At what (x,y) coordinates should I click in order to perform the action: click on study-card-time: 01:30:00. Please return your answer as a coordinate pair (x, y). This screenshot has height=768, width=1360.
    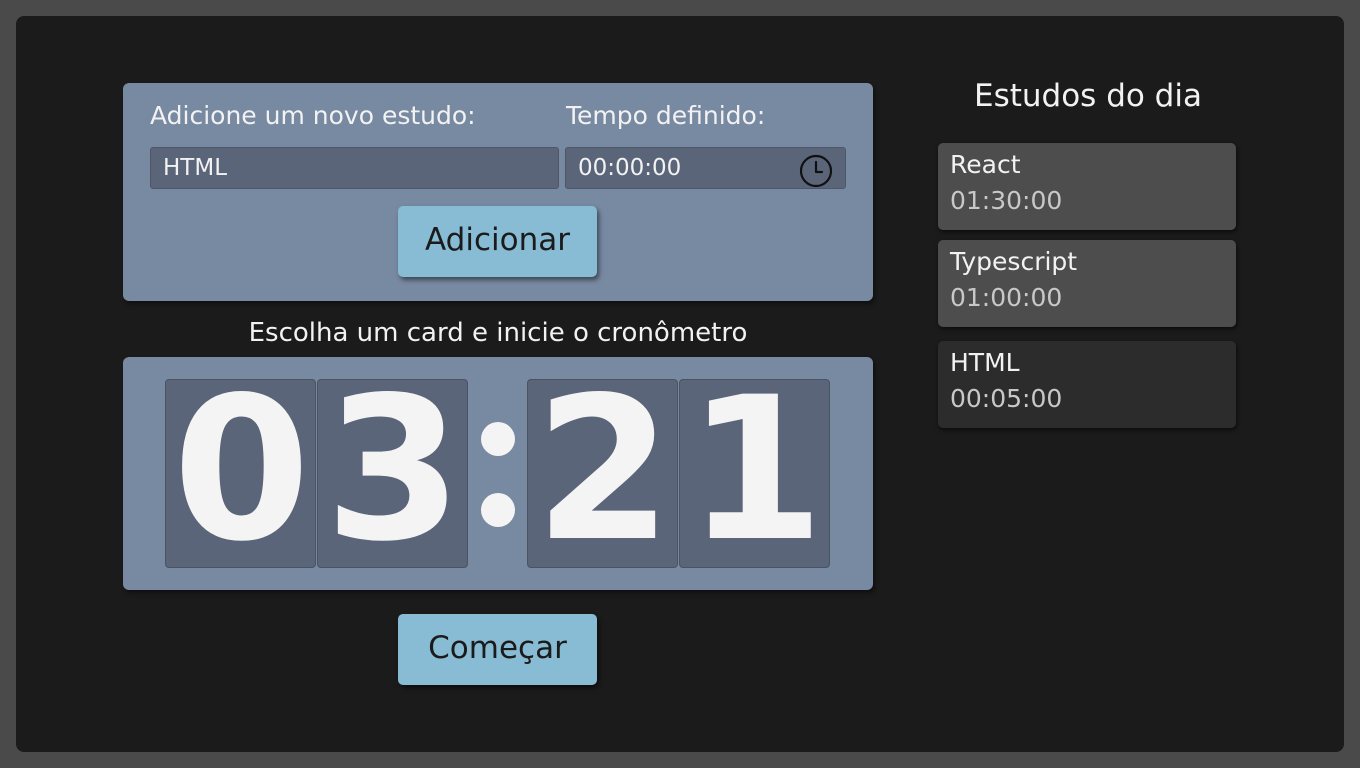
    Looking at the image, I should click on (1006, 200).